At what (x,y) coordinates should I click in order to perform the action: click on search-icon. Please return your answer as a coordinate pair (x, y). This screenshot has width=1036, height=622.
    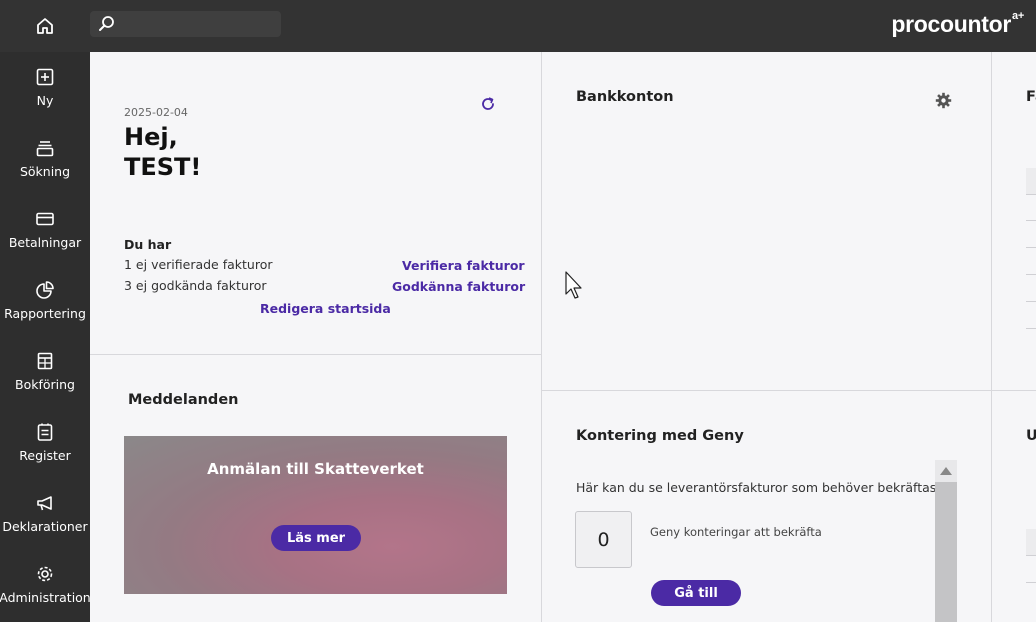
    Looking at the image, I should click on (106, 23).